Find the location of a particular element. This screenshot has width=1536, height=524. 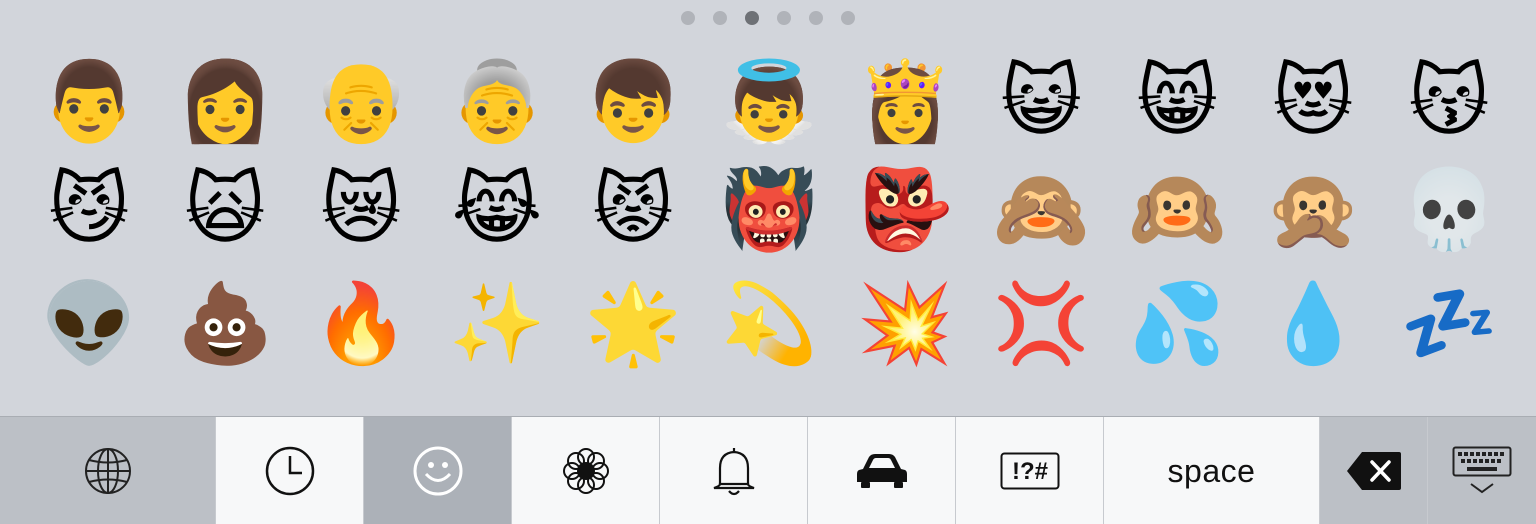

tab-nature is located at coordinates (586, 470).